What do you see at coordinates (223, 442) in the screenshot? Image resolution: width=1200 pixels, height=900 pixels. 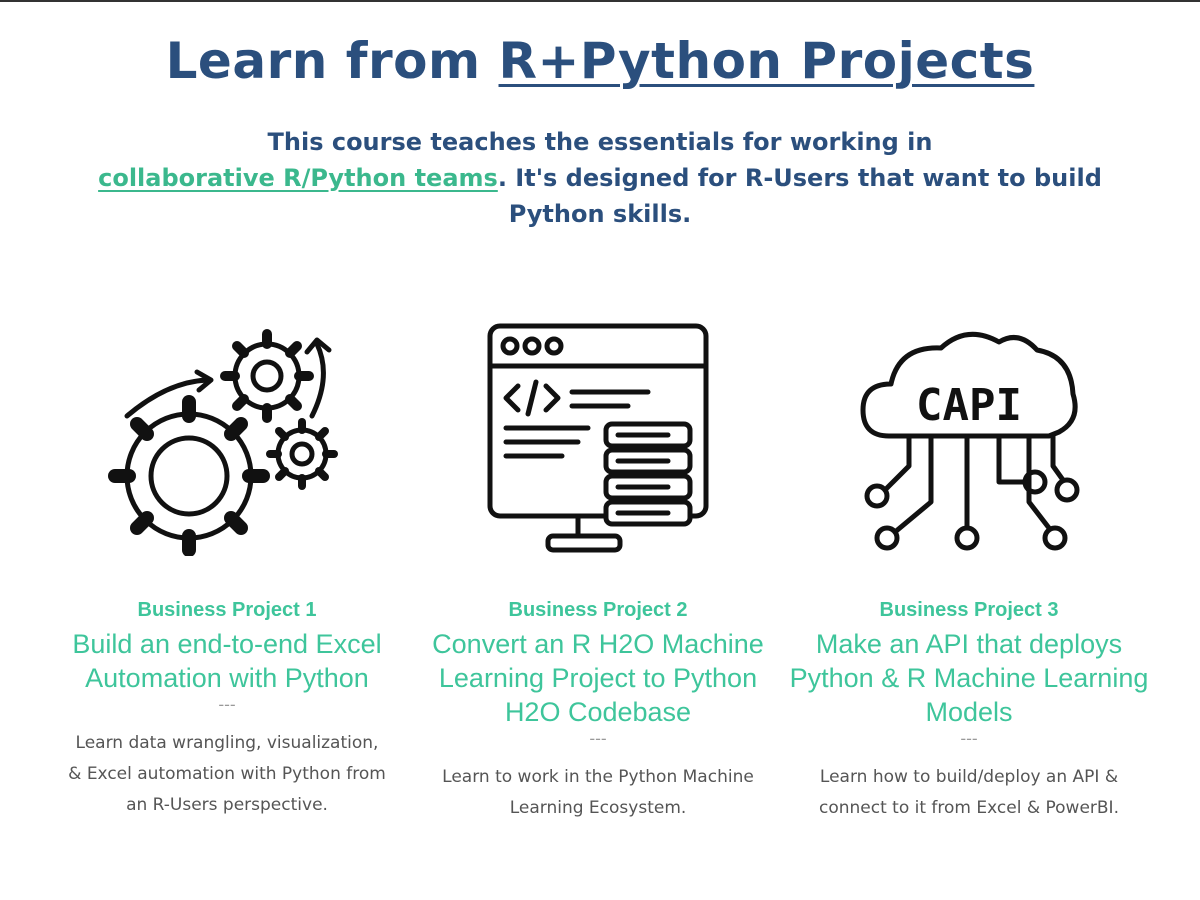 I see `gears-automation-icon` at bounding box center [223, 442].